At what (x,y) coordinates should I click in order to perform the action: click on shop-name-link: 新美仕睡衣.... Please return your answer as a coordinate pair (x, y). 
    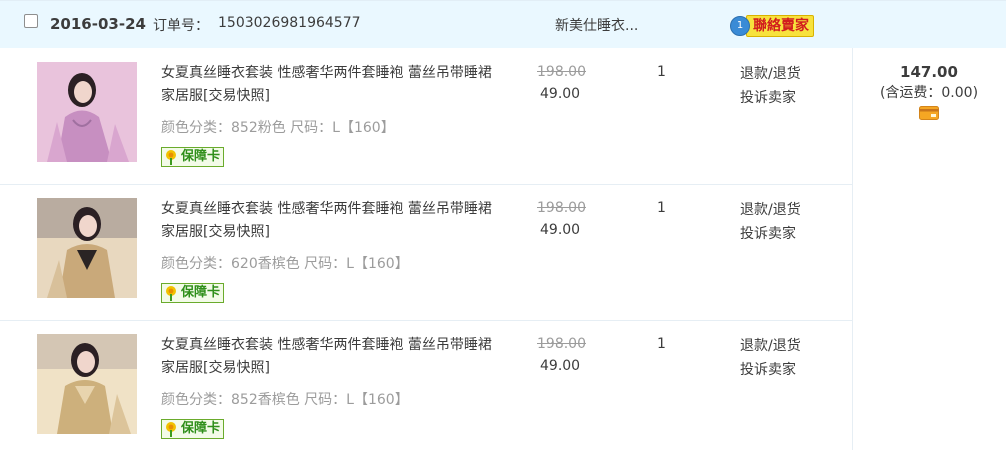
    Looking at the image, I should click on (596, 25).